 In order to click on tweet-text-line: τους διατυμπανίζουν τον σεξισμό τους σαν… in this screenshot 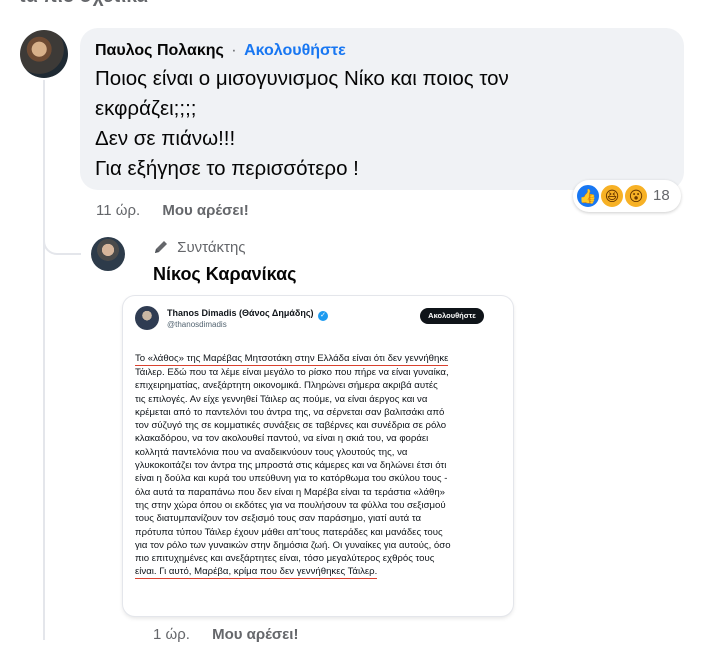, I will do `click(278, 519)`.